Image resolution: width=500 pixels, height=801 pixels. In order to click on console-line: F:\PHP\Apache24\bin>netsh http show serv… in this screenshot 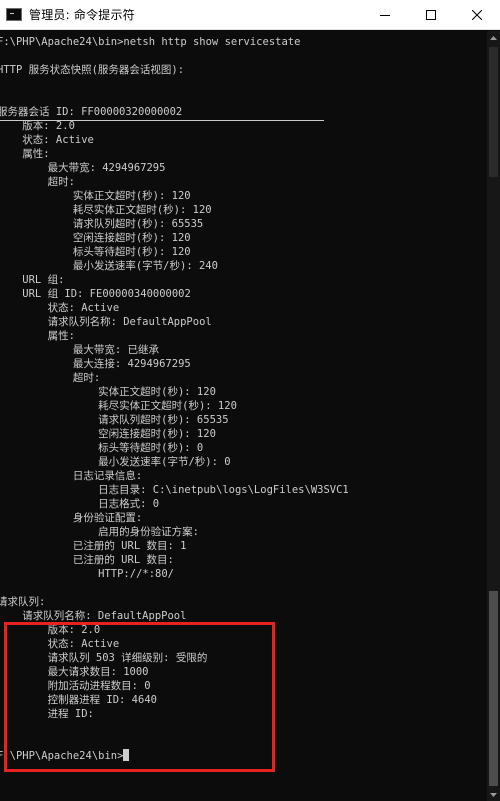, I will do `click(242, 42)`.